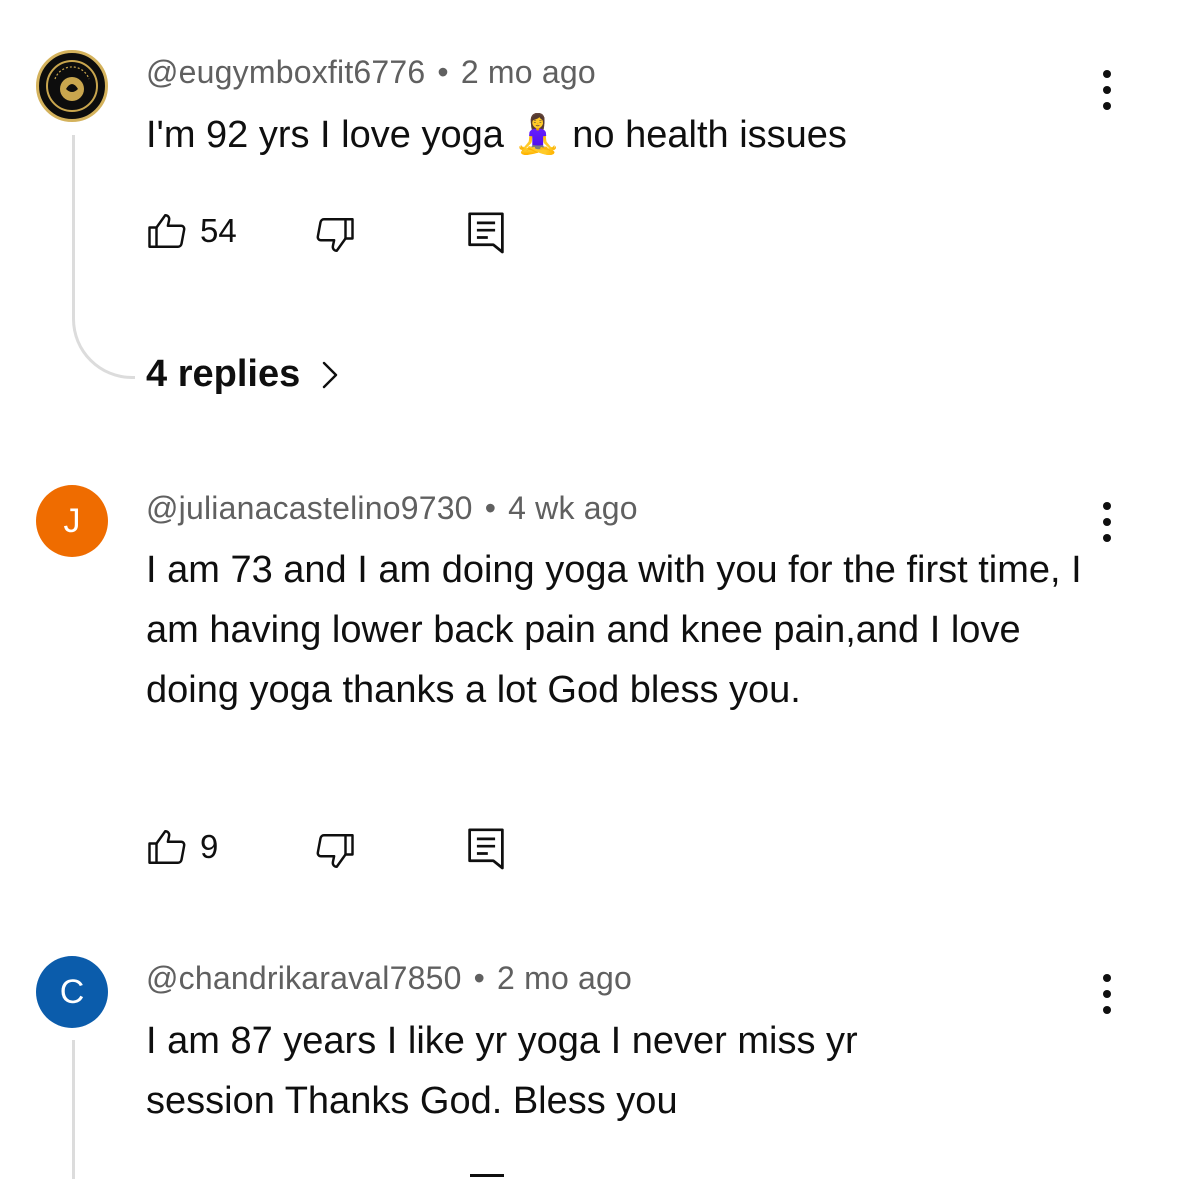  I want to click on like-button: 9, so click(182, 847).